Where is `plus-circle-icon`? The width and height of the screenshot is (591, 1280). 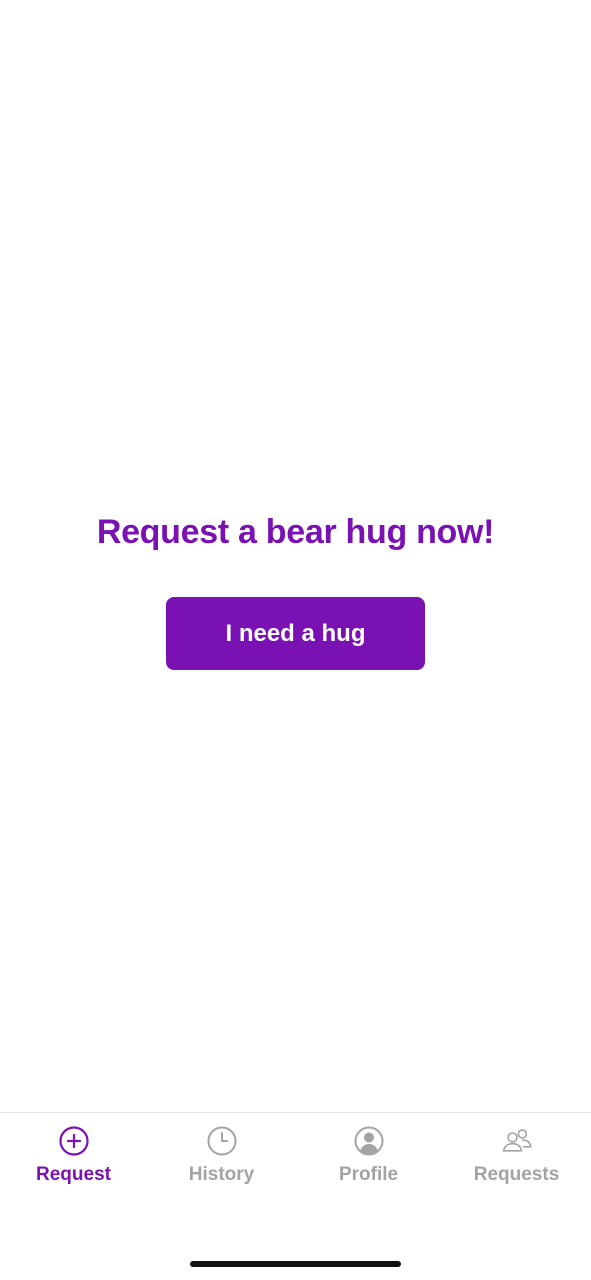
plus-circle-icon is located at coordinates (73, 1141).